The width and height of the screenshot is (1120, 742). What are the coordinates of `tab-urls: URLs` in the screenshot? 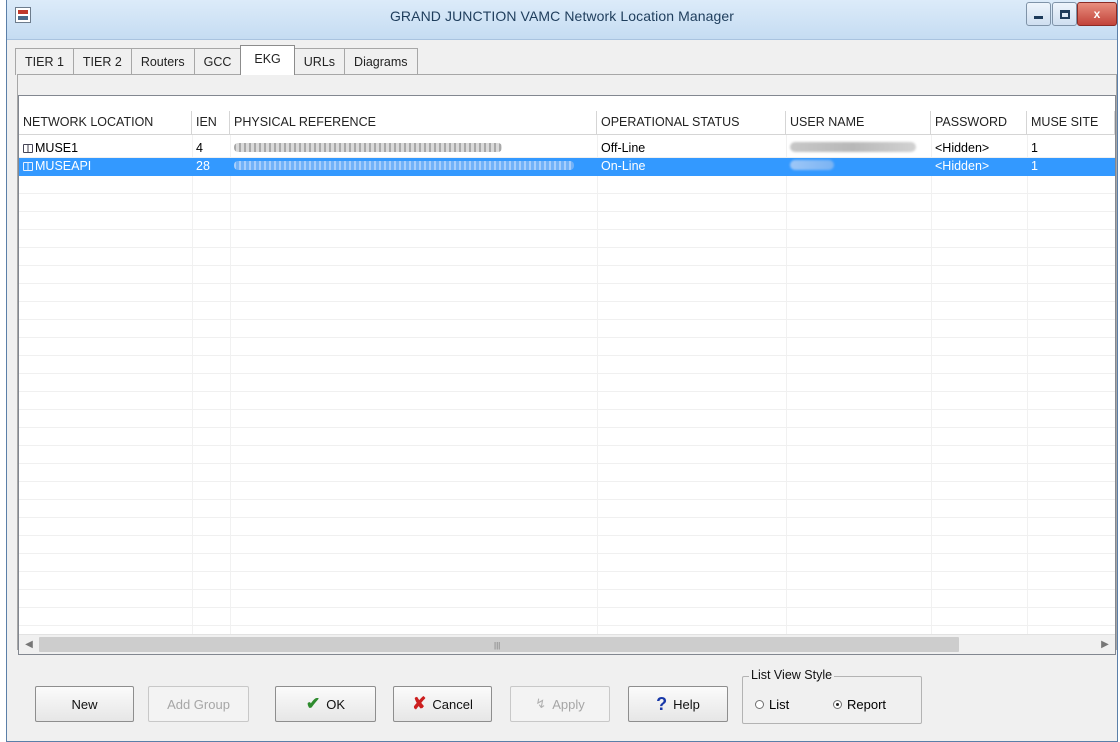 It's located at (319, 61).